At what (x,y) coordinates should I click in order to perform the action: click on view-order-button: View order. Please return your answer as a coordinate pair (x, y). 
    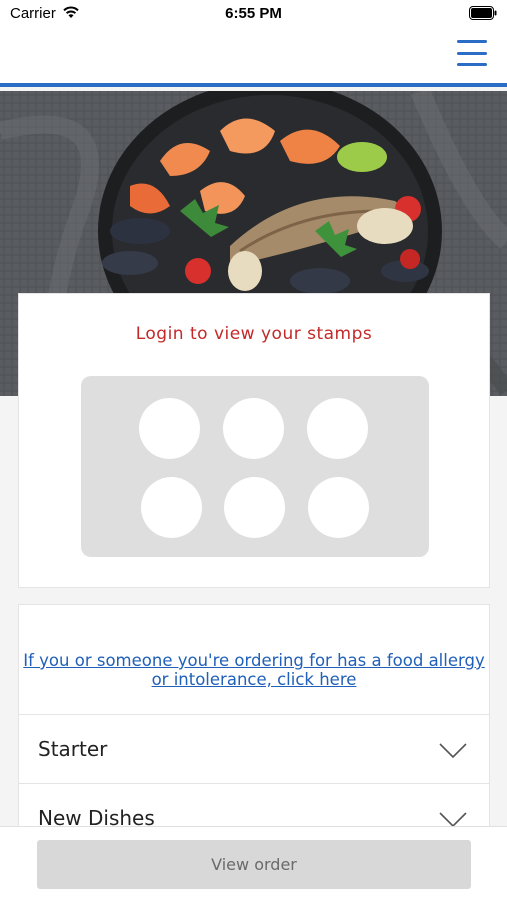
    Looking at the image, I should click on (254, 864).